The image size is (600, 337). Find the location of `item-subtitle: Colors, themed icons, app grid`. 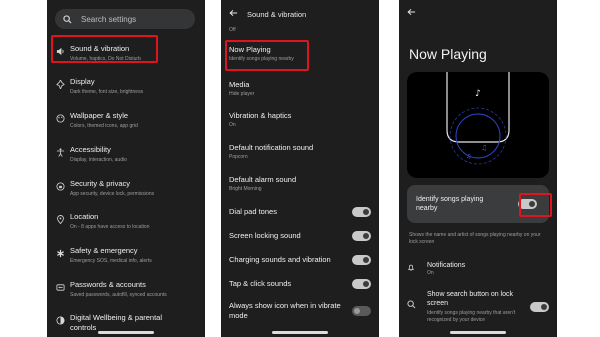

item-subtitle: Colors, themed icons, app grid is located at coordinates (104, 126).